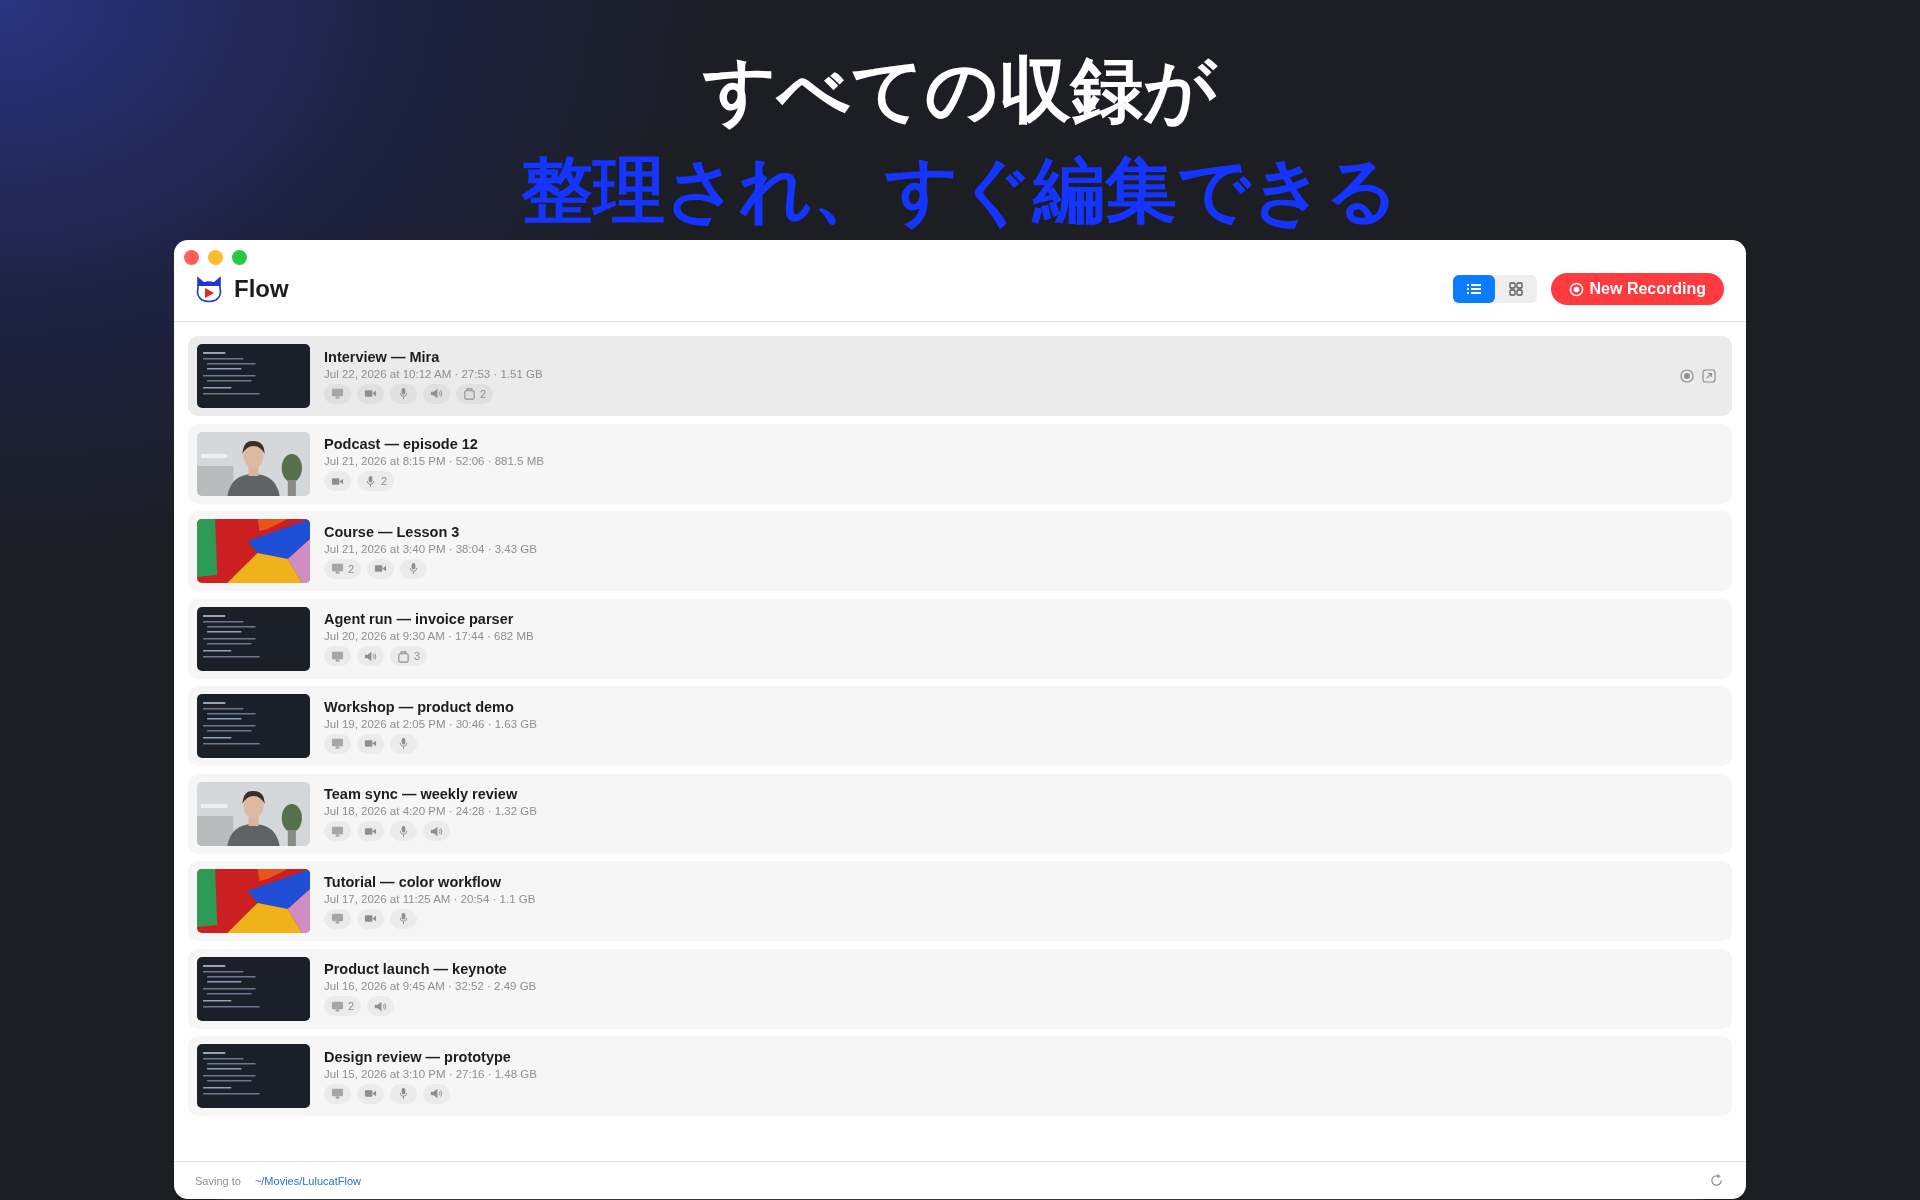 The height and width of the screenshot is (1200, 1920). I want to click on refresh-icon, so click(1716, 1180).